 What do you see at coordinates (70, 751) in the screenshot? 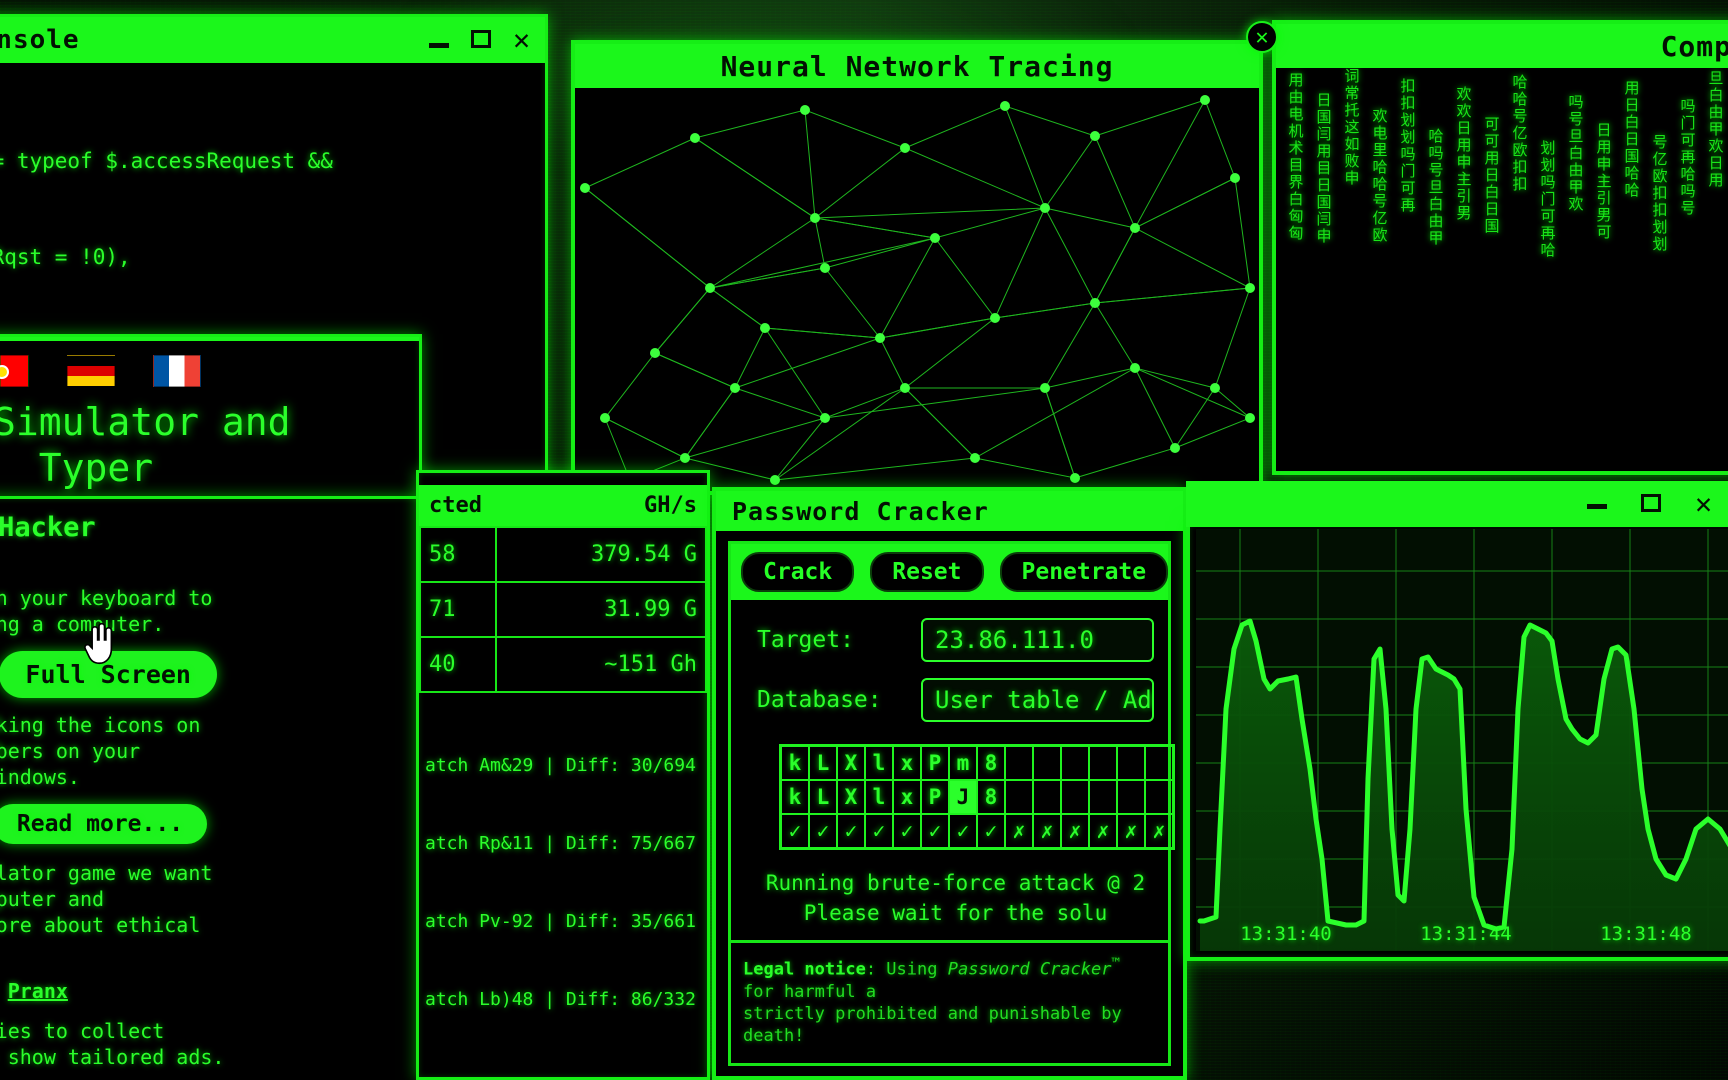
I see `info-paragraph-2-line-2: or press the numbers on your` at bounding box center [70, 751].